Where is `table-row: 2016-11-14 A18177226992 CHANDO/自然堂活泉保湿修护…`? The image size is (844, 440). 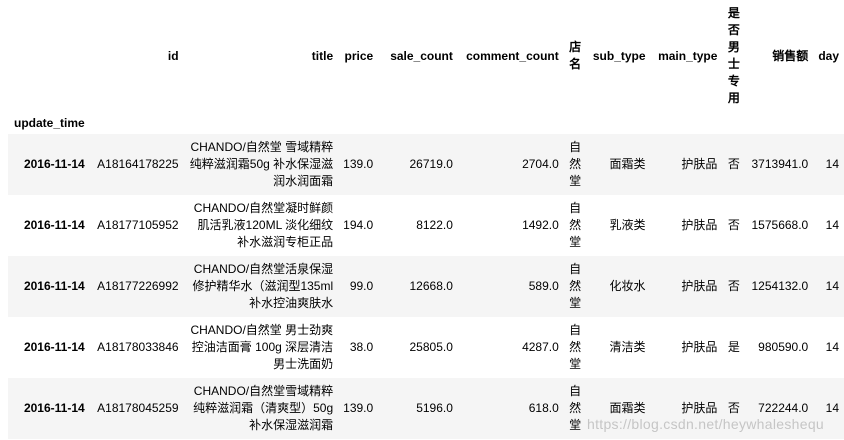
table-row: 2016-11-14 A18177226992 CHANDO/自然堂活泉保湿修护… is located at coordinates (426, 286).